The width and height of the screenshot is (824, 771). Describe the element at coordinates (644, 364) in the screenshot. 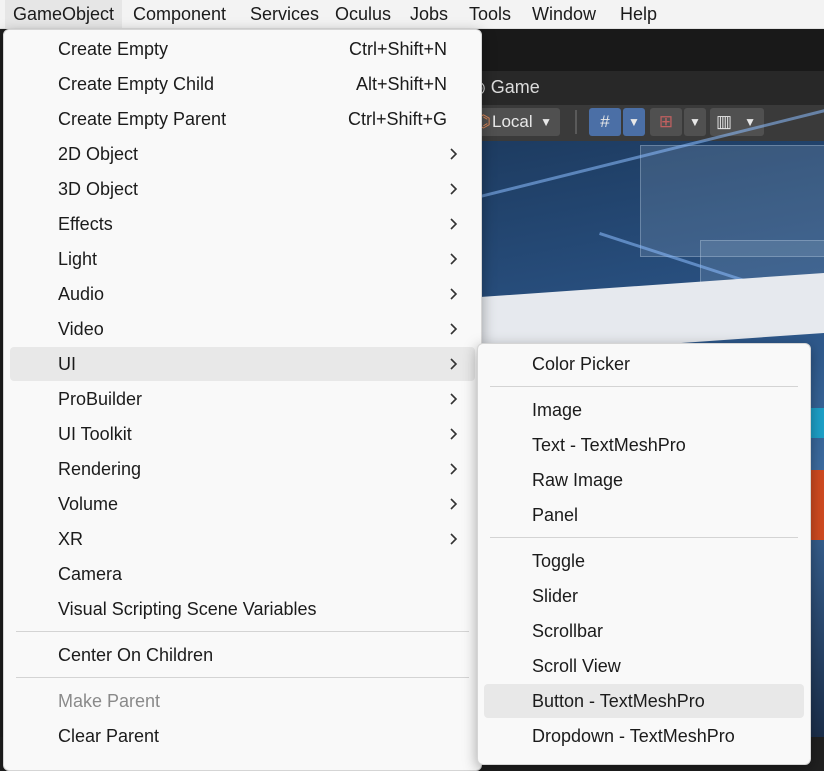

I see `submenu-item-color-picker: Color Picker` at that location.